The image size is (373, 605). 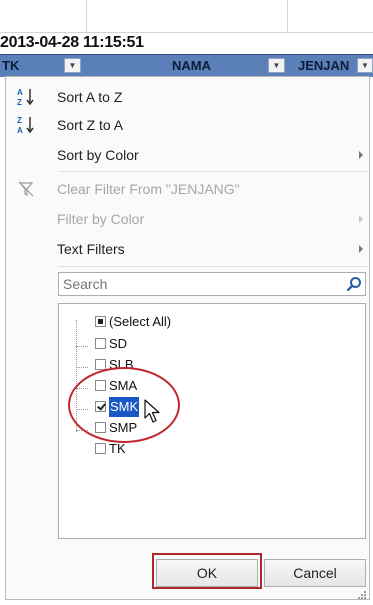 What do you see at coordinates (186, 16) in the screenshot?
I see `grid-row` at bounding box center [186, 16].